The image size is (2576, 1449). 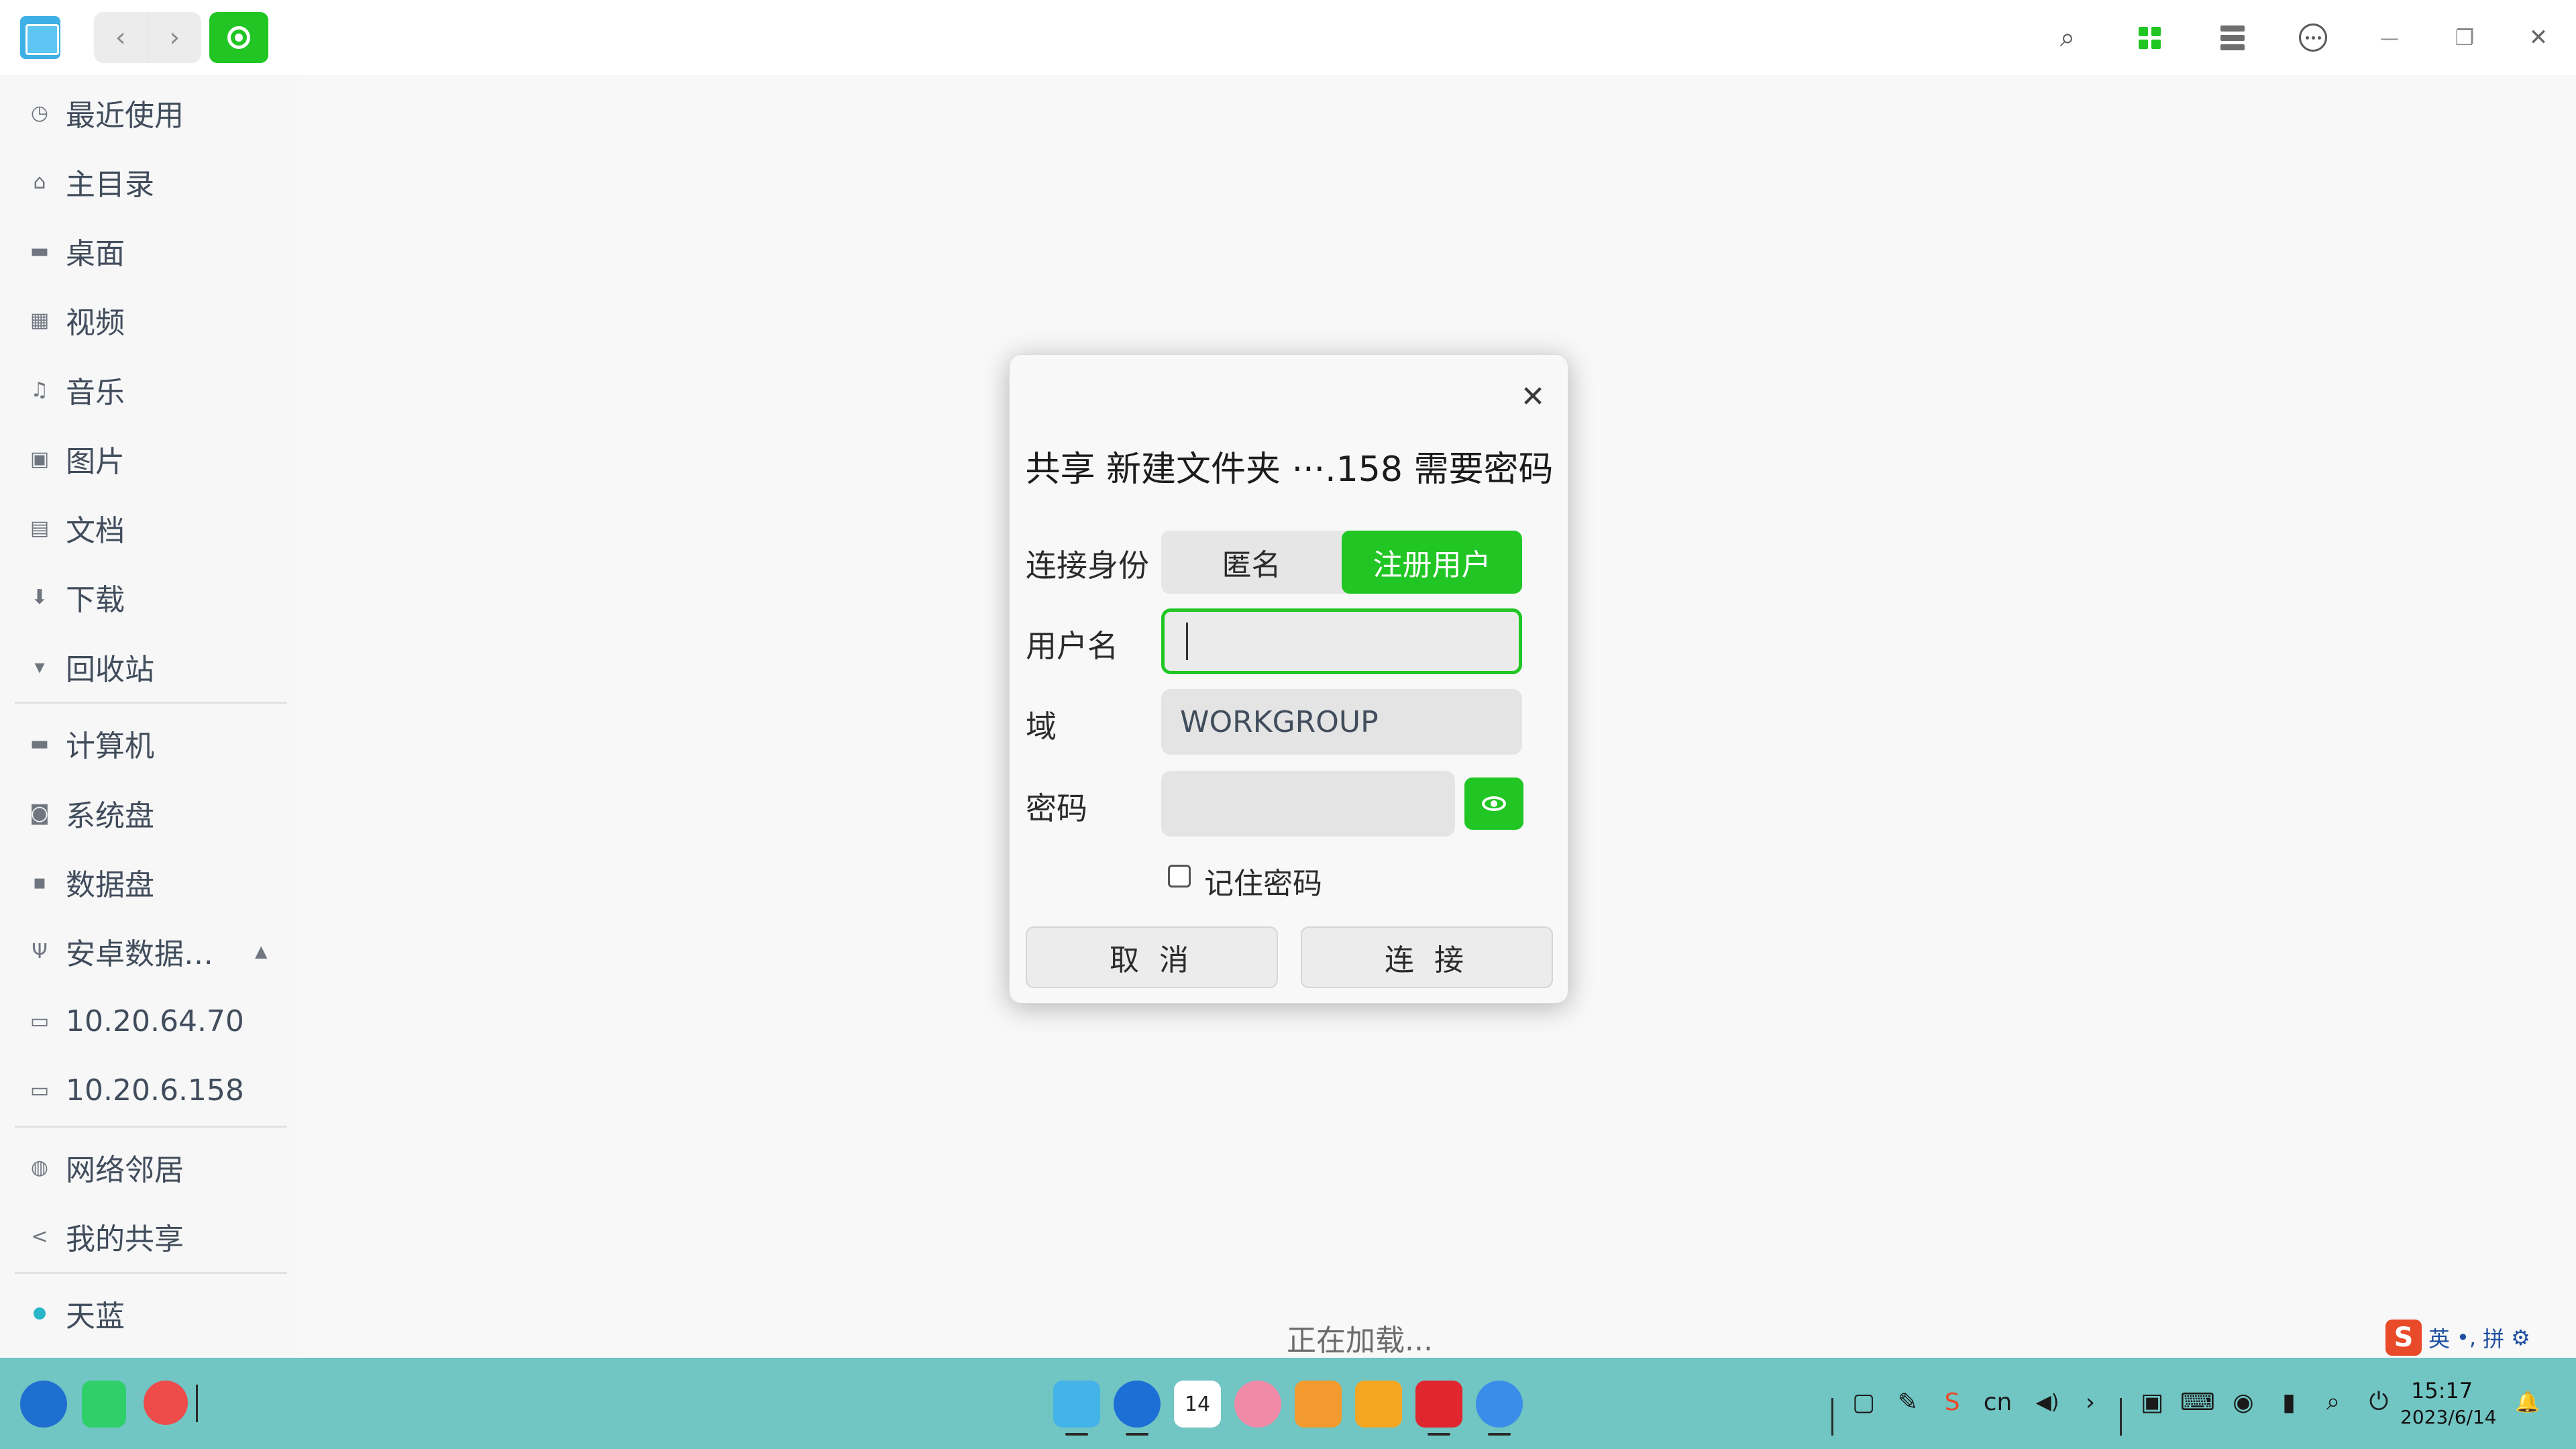 What do you see at coordinates (121, 37) in the screenshot?
I see `back-button: ‹` at bounding box center [121, 37].